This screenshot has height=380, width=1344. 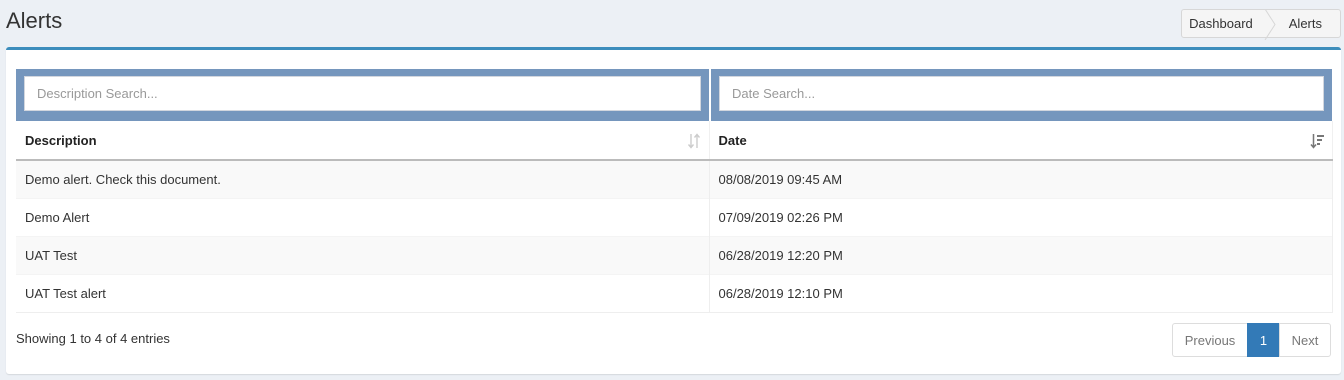 I want to click on pagination: Previous 1 Next, so click(x=1251, y=340).